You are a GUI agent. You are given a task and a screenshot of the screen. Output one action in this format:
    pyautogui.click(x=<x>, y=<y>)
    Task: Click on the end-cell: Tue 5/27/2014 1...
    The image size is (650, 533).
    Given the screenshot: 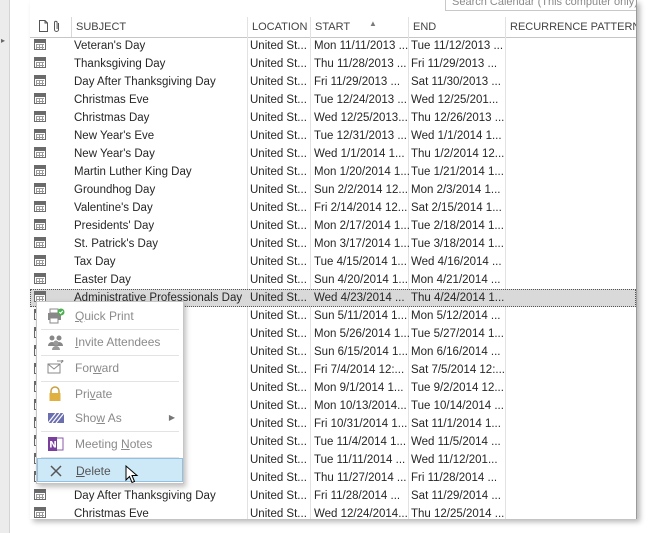 What is the action you would take?
    pyautogui.click(x=457, y=334)
    